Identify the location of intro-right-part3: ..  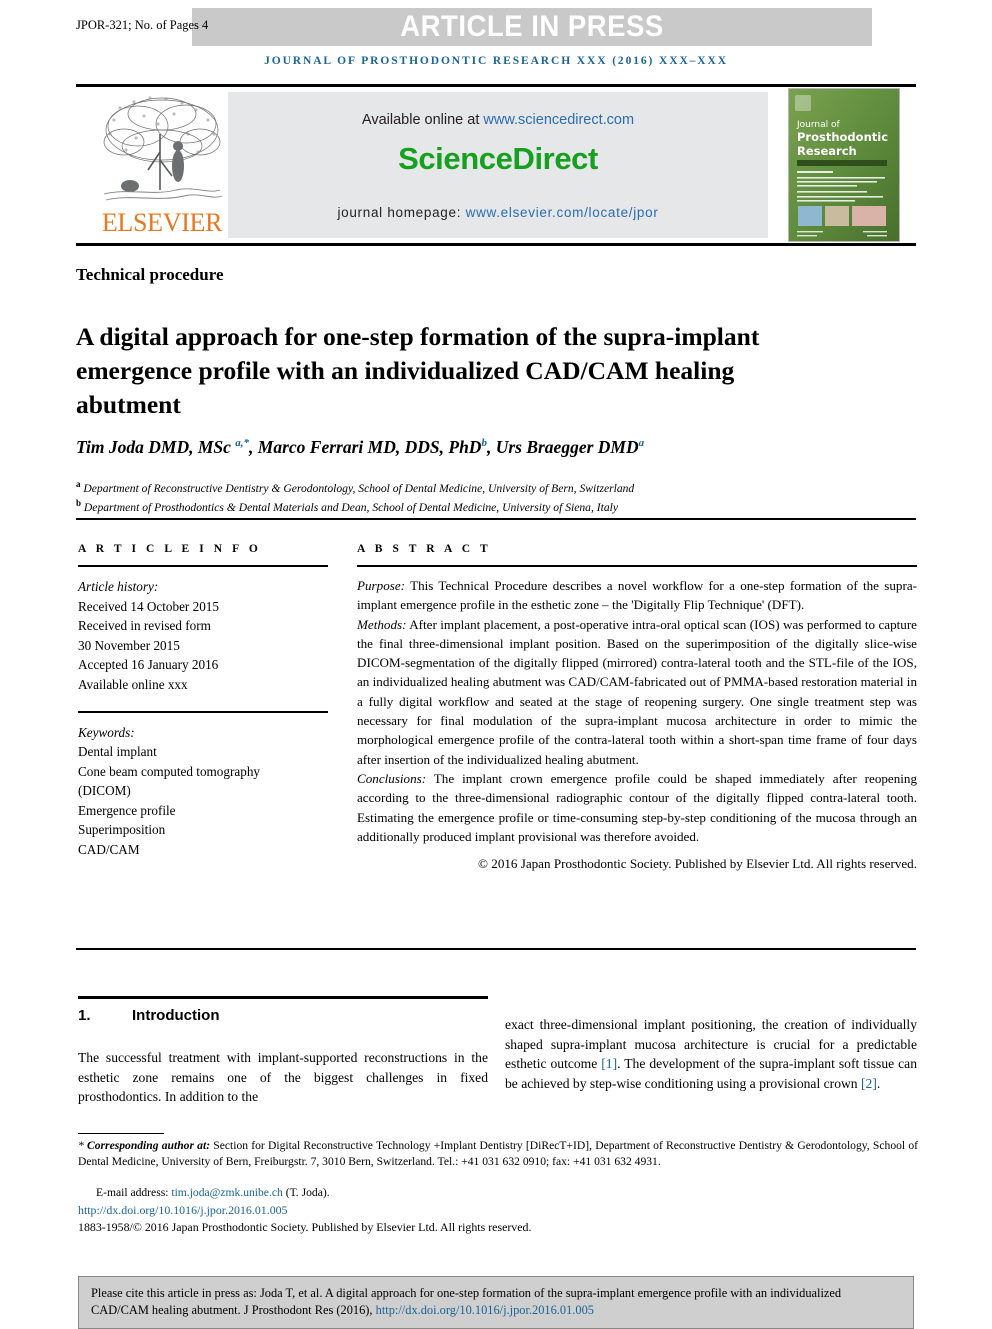
(878, 1083).